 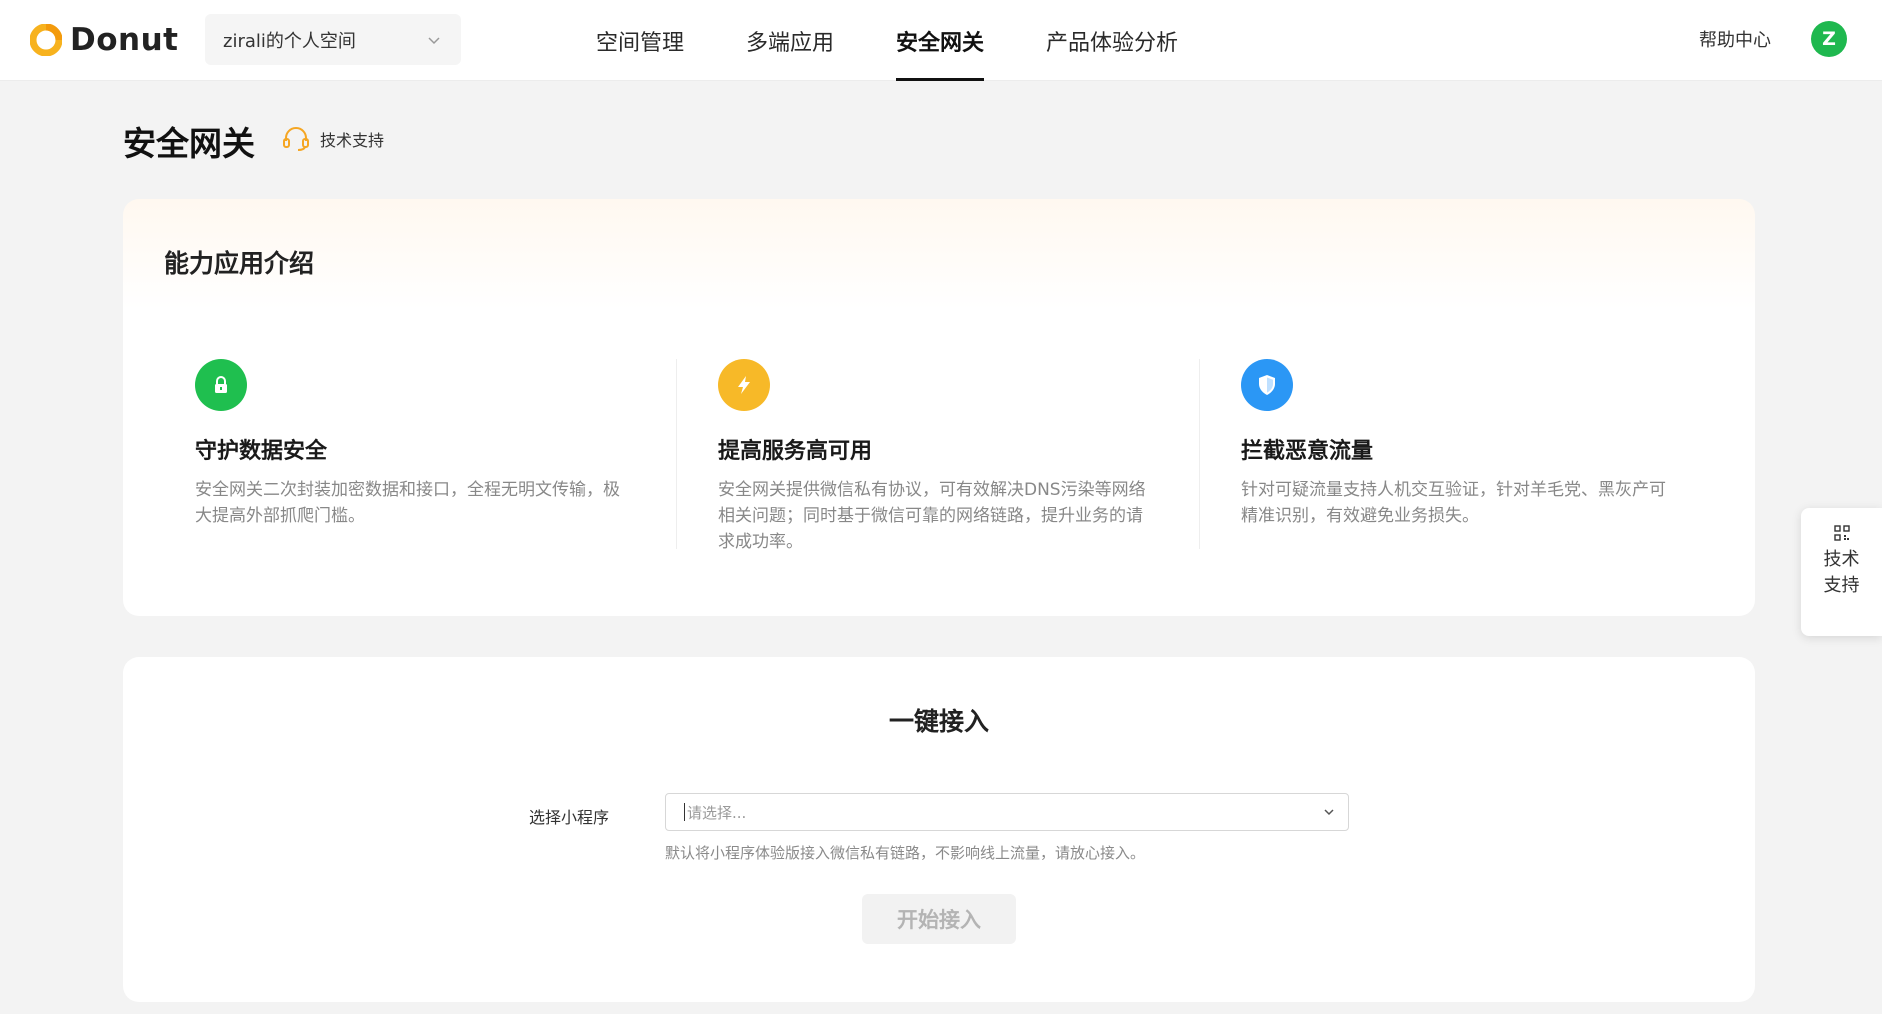 I want to click on floating-tech-support: 技术支持, so click(x=1841, y=572).